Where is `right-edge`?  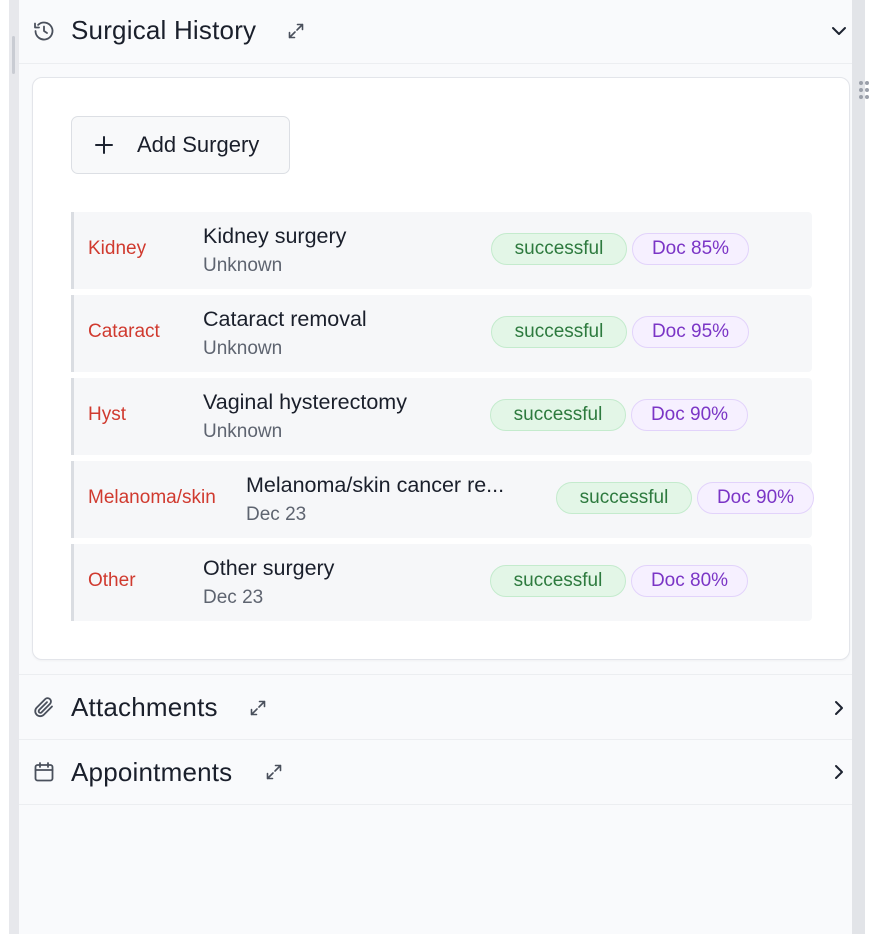
right-edge is located at coordinates (870, 467).